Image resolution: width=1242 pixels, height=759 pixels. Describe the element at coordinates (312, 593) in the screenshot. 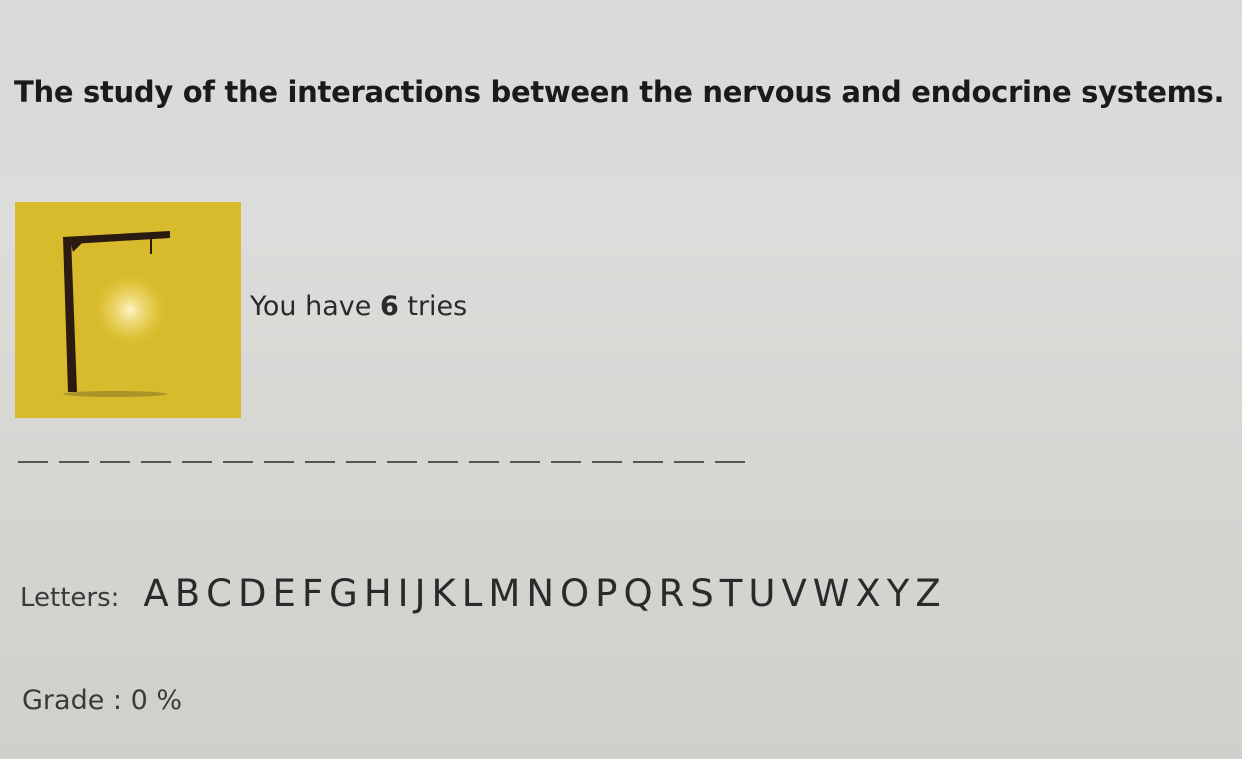

I see `letter-button-f: F` at that location.